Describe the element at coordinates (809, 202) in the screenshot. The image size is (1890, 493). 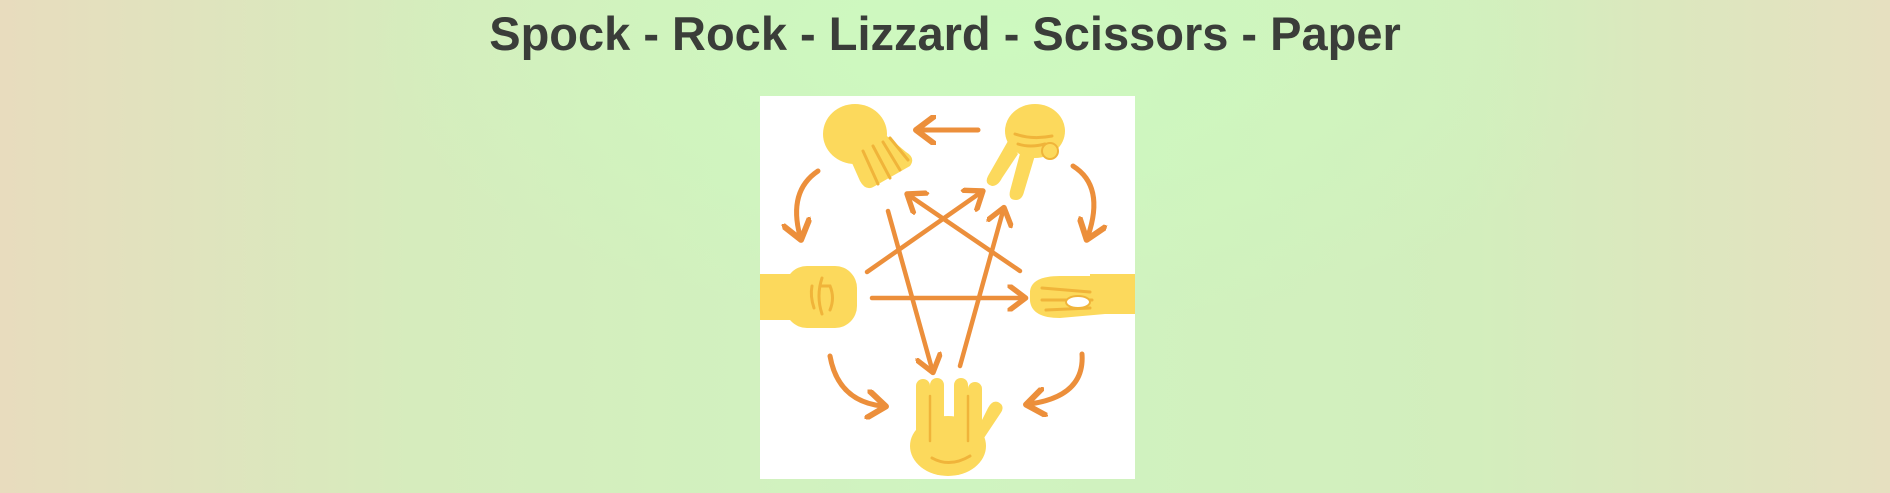
I see `arrow-paper-to-rock` at that location.